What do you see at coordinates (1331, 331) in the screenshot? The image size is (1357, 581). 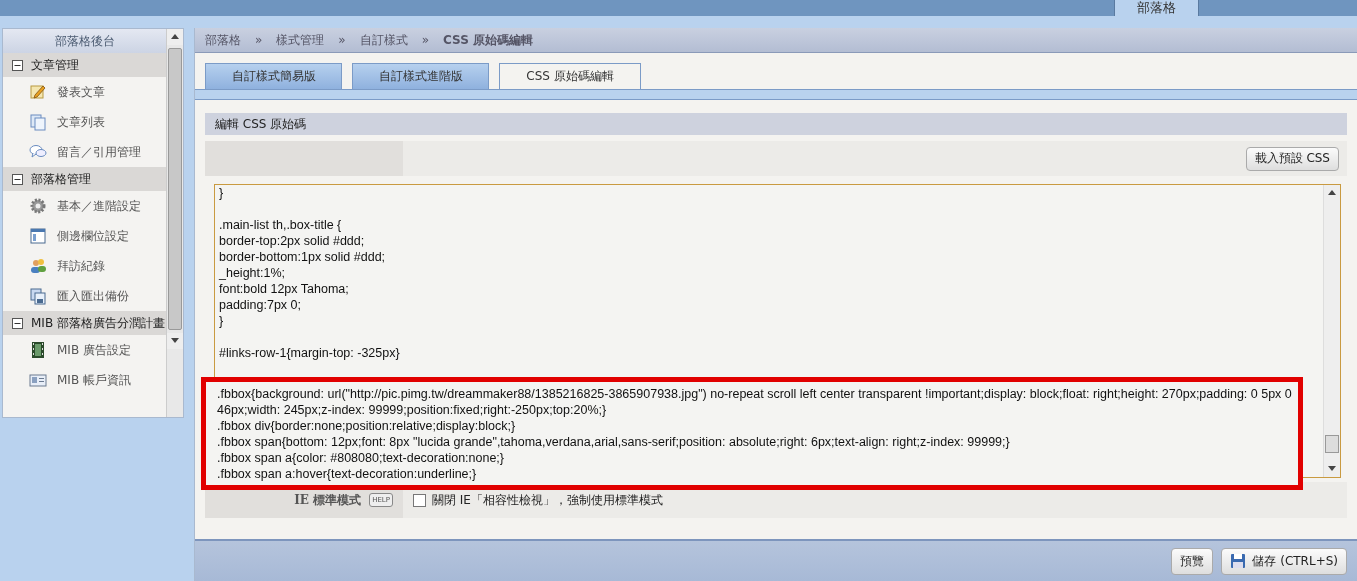 I see `editor-scrollbar` at bounding box center [1331, 331].